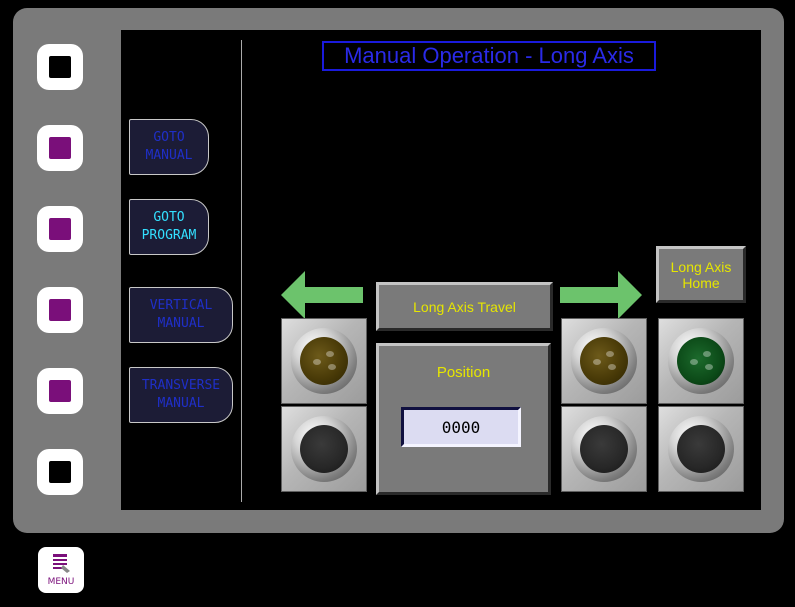 The image size is (795, 607). I want to click on position-value: 0000, so click(461, 427).